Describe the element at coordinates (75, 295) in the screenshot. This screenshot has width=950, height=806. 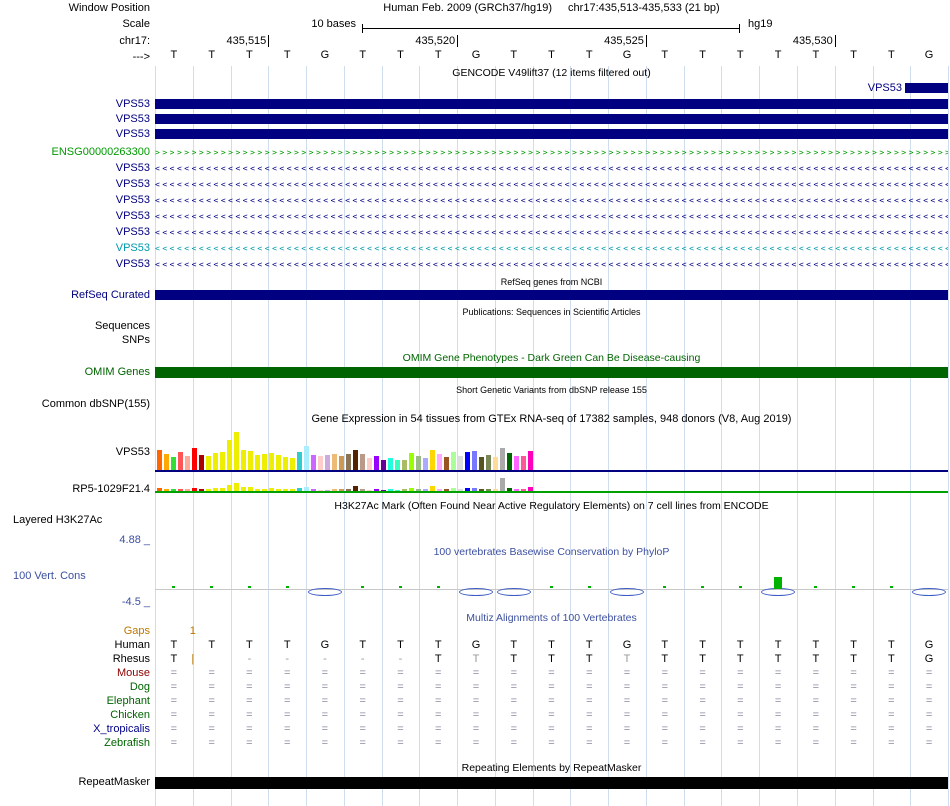
I see `track-label-refseq-curated: RefSeq Curated` at that location.